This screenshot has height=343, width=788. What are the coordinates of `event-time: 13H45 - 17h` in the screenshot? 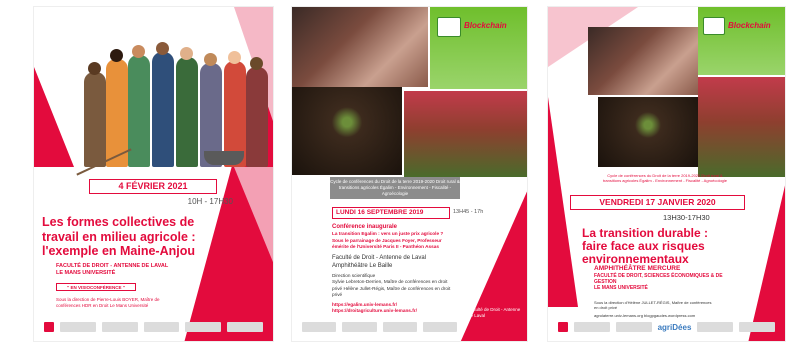 It's located at (468, 212).